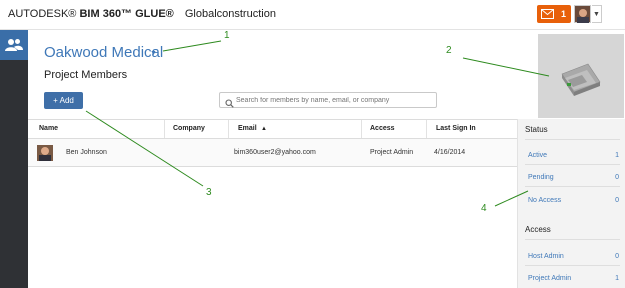 This screenshot has height=288, width=625. Describe the element at coordinates (617, 256) in the screenshot. I see `access-count-host-admin: 0` at that location.